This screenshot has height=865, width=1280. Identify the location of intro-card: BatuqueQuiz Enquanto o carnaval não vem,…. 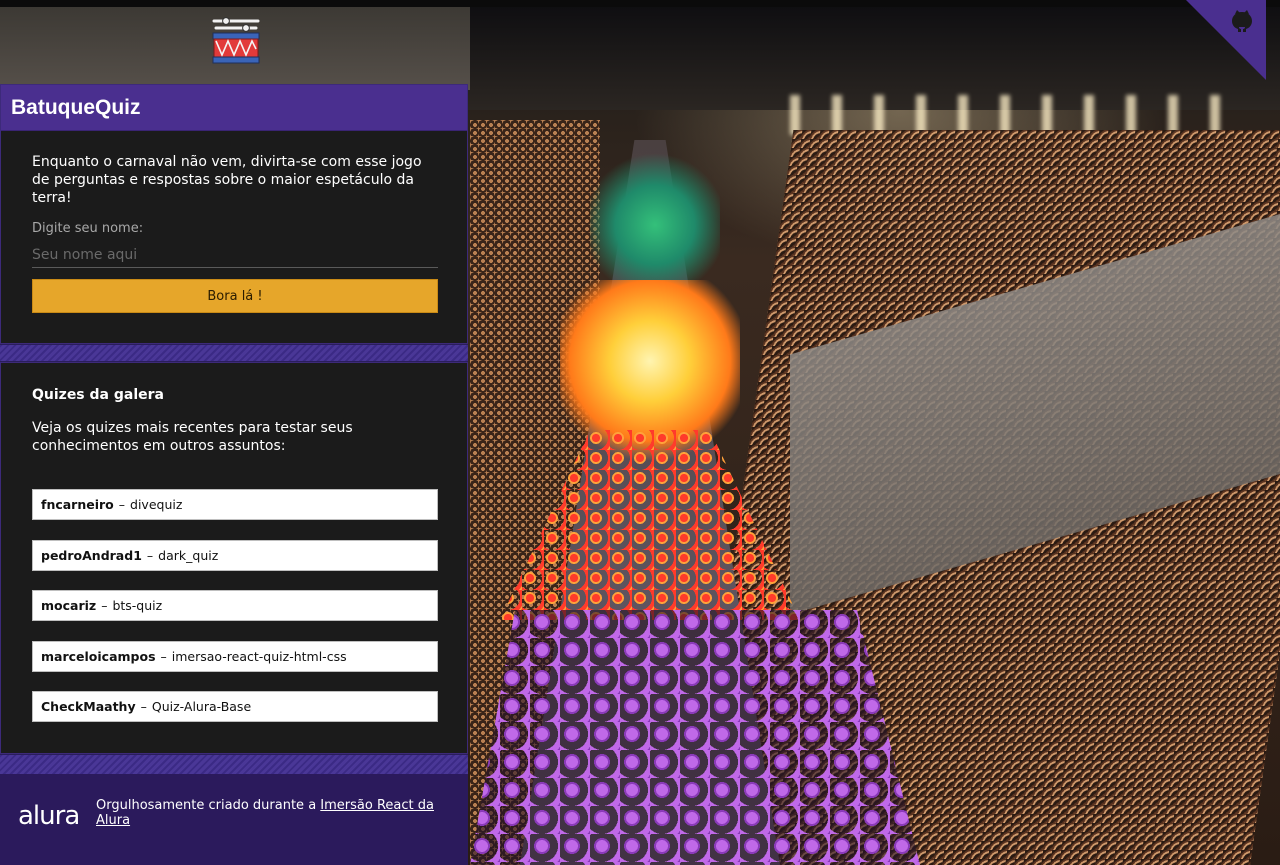
(234, 214).